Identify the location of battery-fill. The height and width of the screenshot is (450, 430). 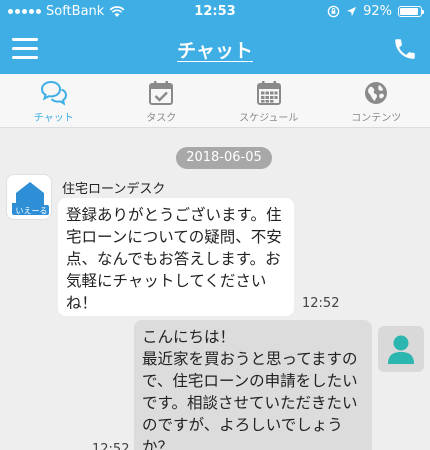
(409, 11).